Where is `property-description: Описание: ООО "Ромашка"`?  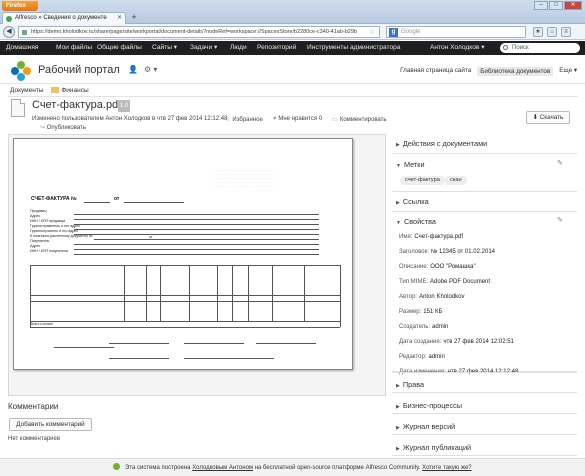 property-description: Описание: ООО "Ромашка" is located at coordinates (437, 267).